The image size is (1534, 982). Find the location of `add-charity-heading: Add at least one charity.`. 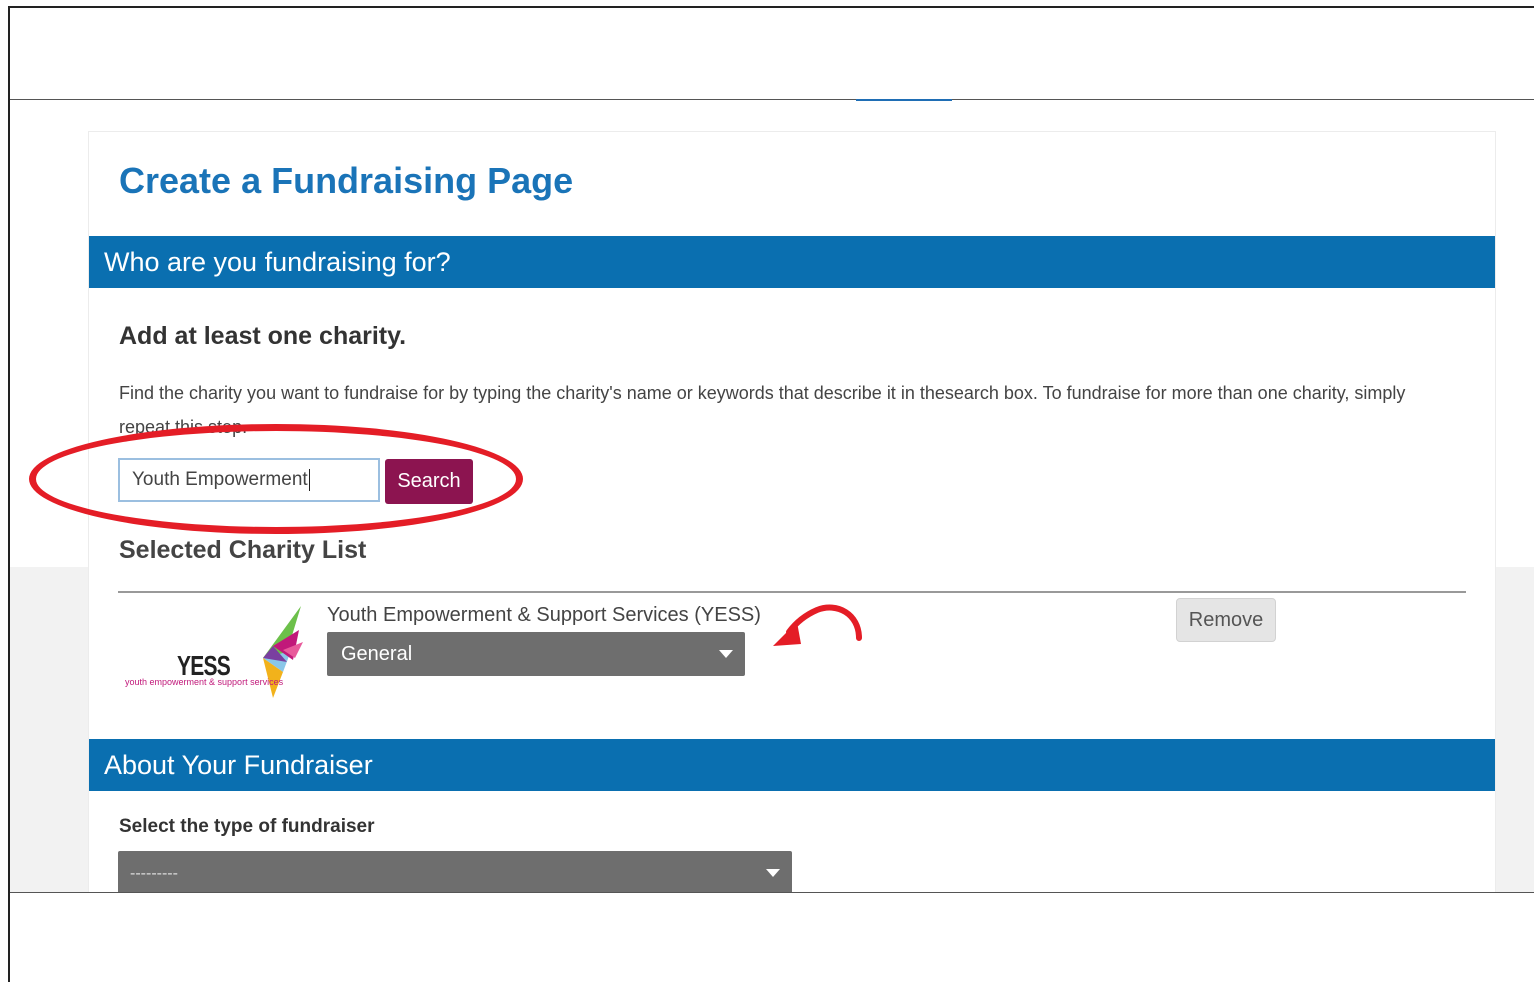

add-charity-heading: Add at least one charity. is located at coordinates (263, 336).